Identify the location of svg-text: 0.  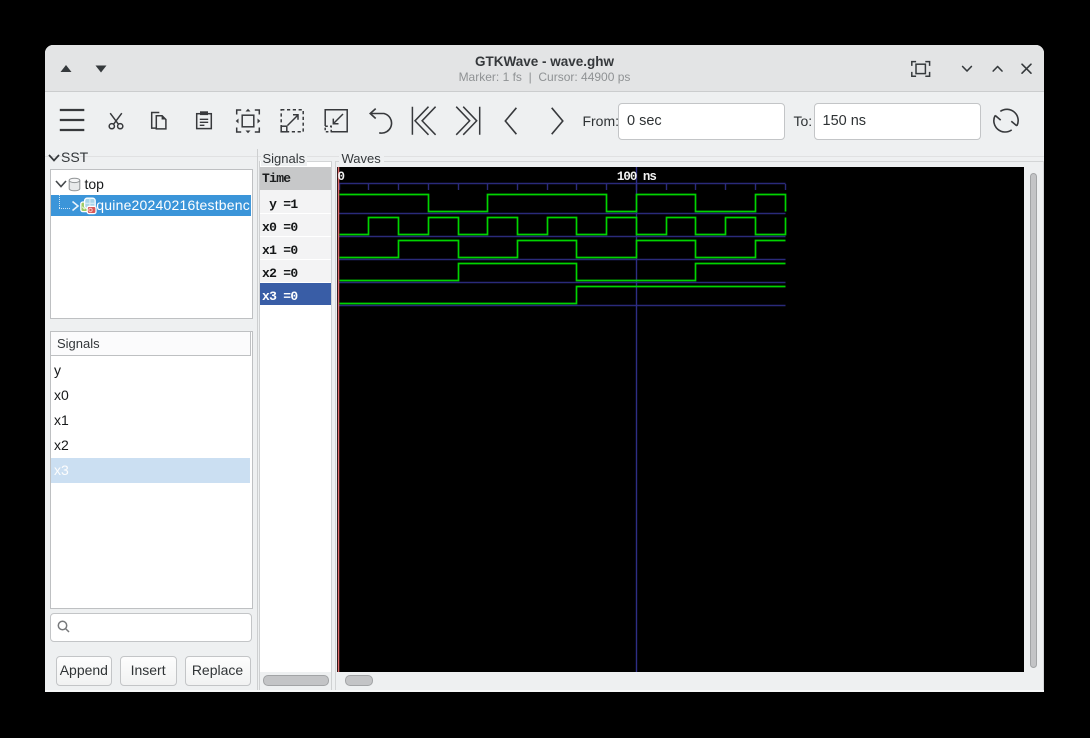
(342, 177).